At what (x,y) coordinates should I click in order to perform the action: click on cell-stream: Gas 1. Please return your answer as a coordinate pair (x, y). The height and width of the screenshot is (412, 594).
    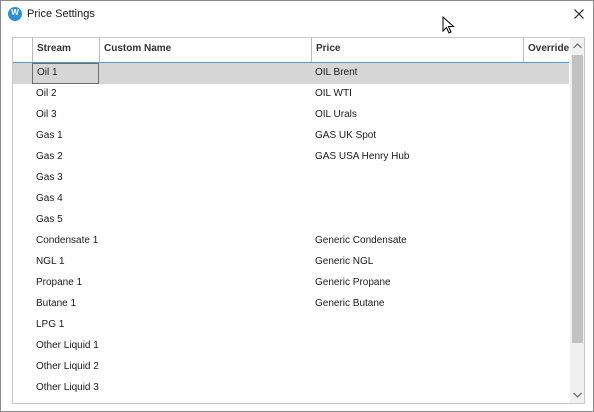
    Looking at the image, I should click on (65, 136).